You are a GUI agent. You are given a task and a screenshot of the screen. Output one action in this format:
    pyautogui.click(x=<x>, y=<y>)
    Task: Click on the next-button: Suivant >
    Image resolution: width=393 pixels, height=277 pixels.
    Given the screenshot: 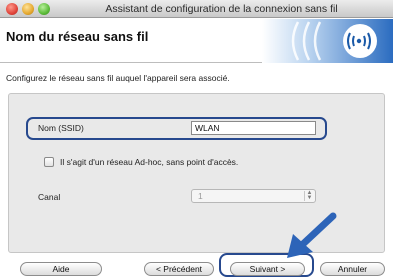 What is the action you would take?
    pyautogui.click(x=267, y=269)
    